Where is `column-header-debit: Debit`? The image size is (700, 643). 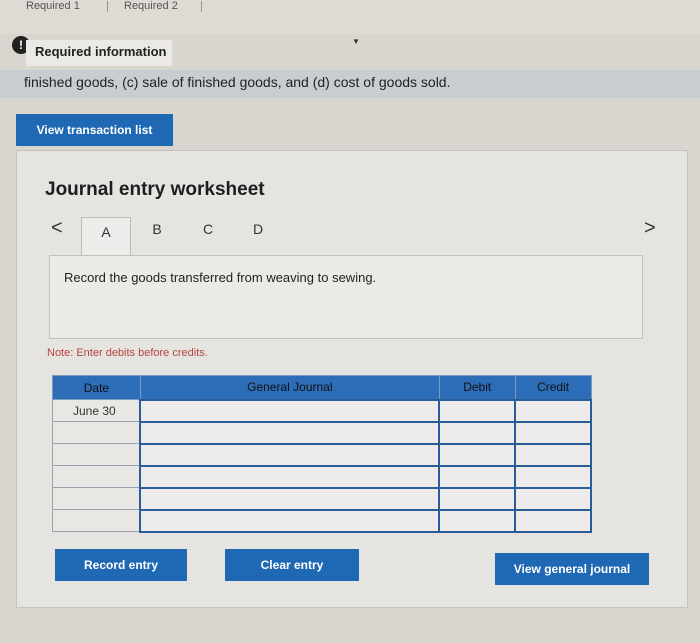 column-header-debit: Debit is located at coordinates (477, 387).